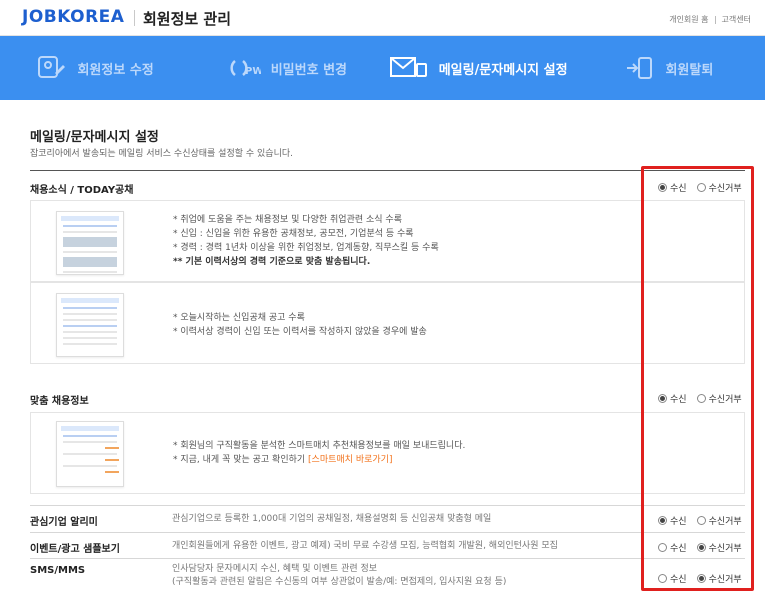  I want to click on tab-password-change: PW 비밀번호 변경, so click(286, 68).